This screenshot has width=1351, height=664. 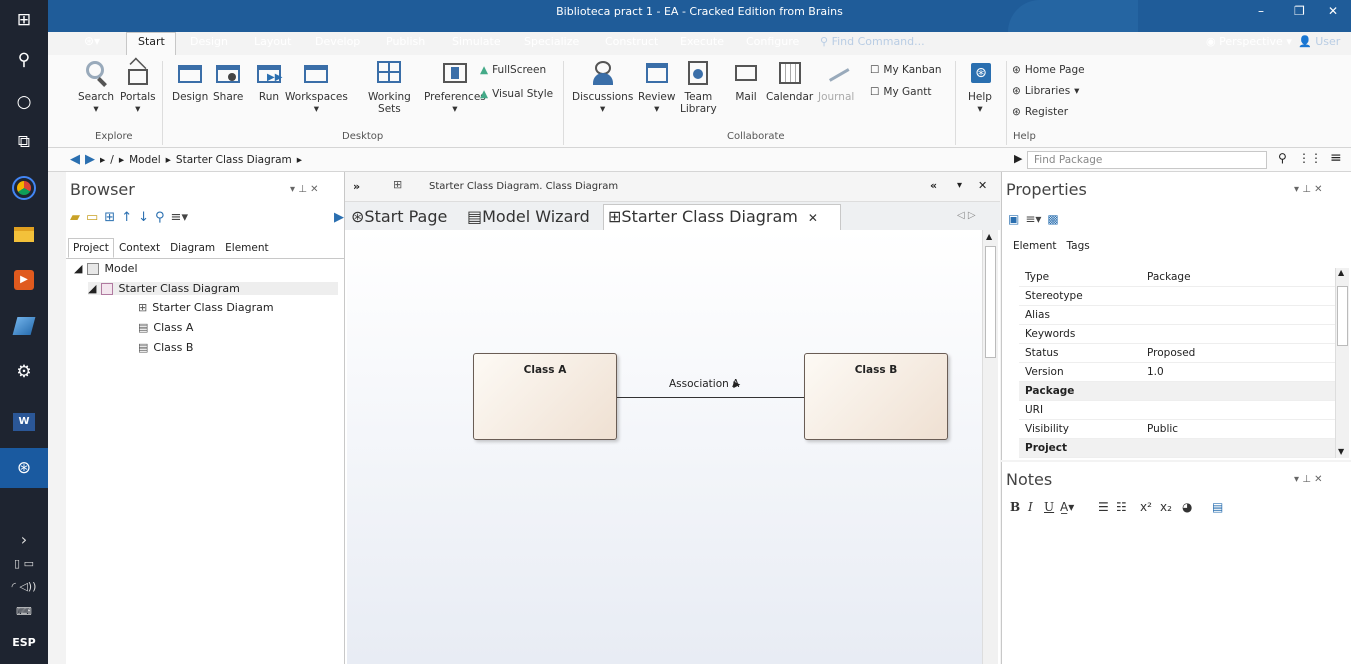 I want to click on property-value: Public, so click(x=1162, y=429).